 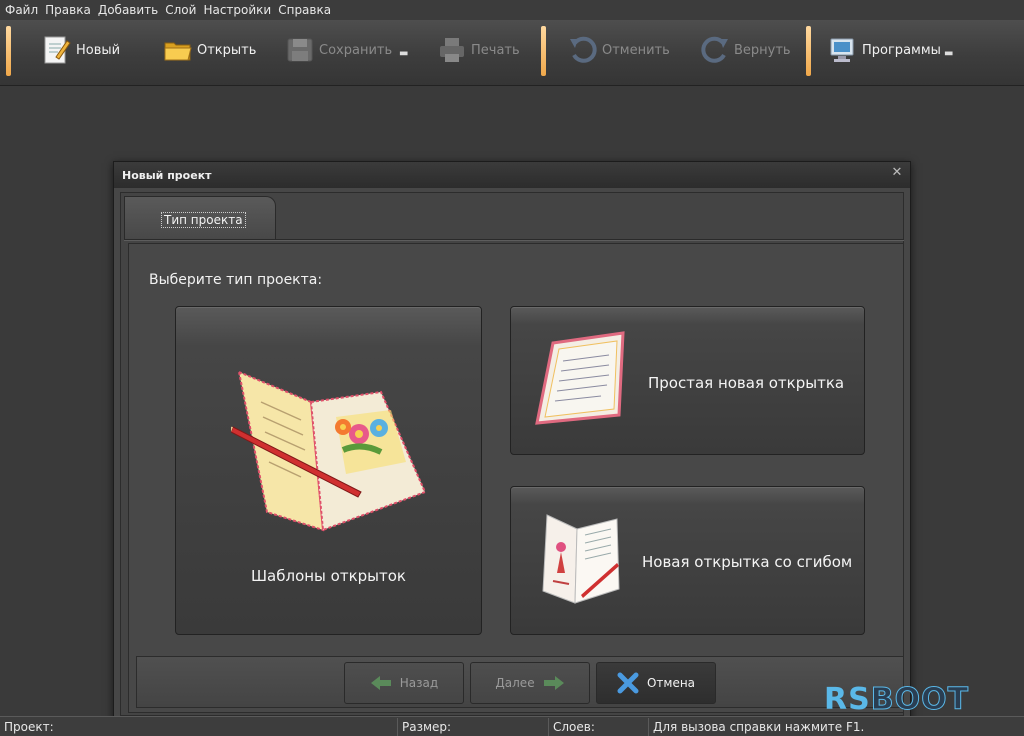 I want to click on back-button: Назад, so click(x=404, y=683).